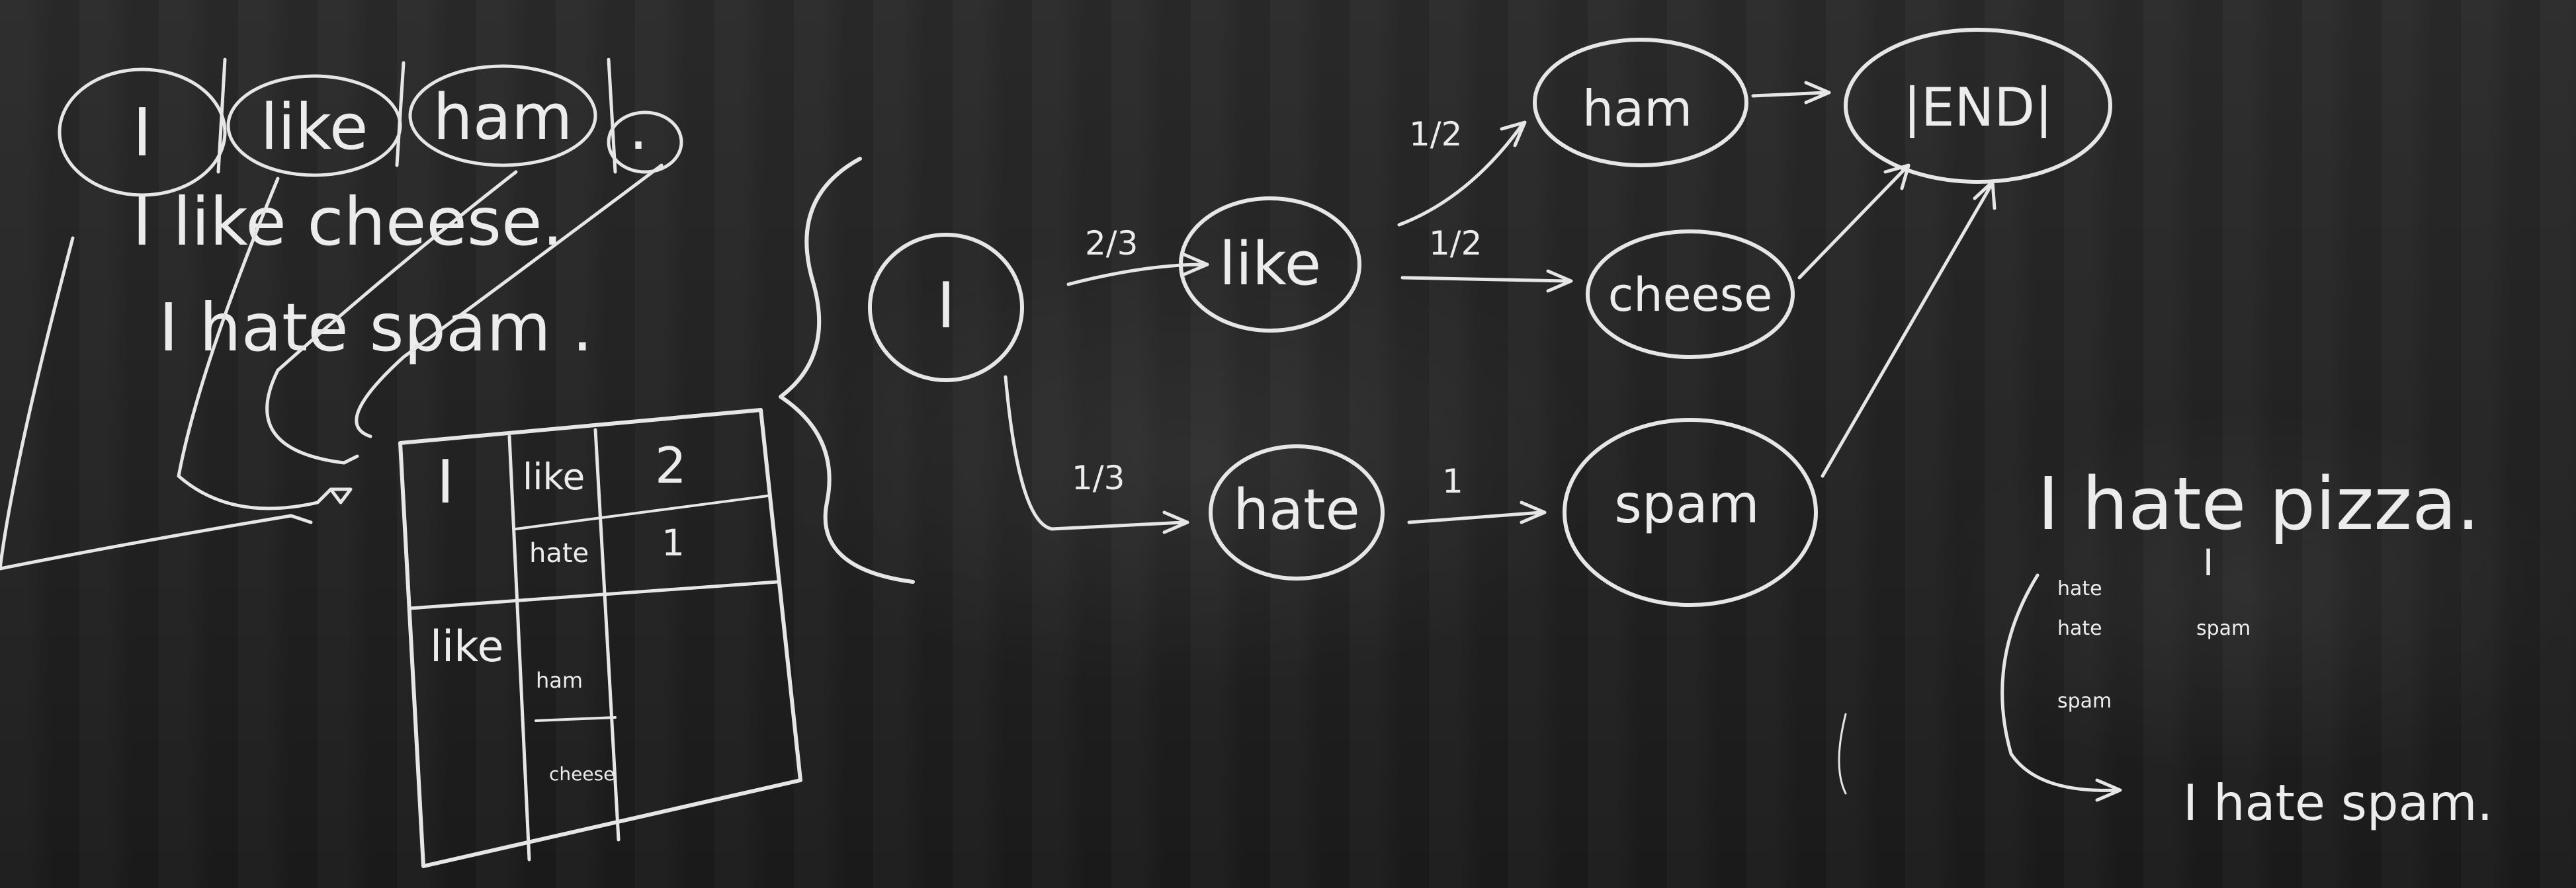  I want to click on example-col1-row2: hate, so click(2079, 628).